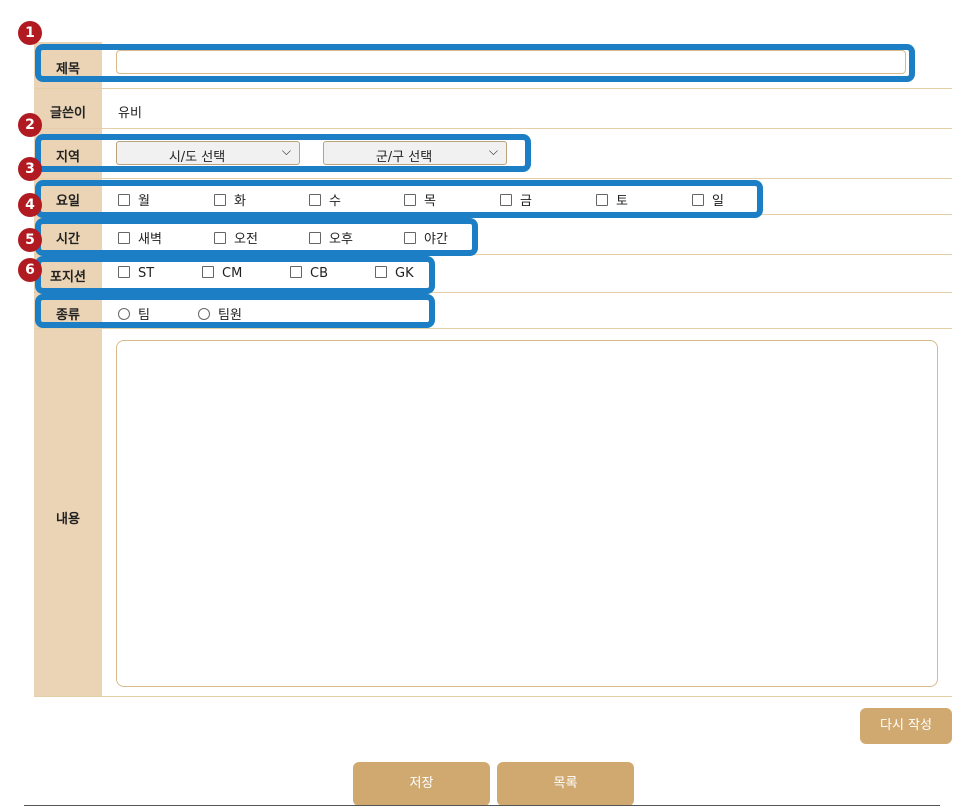  What do you see at coordinates (482, 805) in the screenshot?
I see `bottom-divider` at bounding box center [482, 805].